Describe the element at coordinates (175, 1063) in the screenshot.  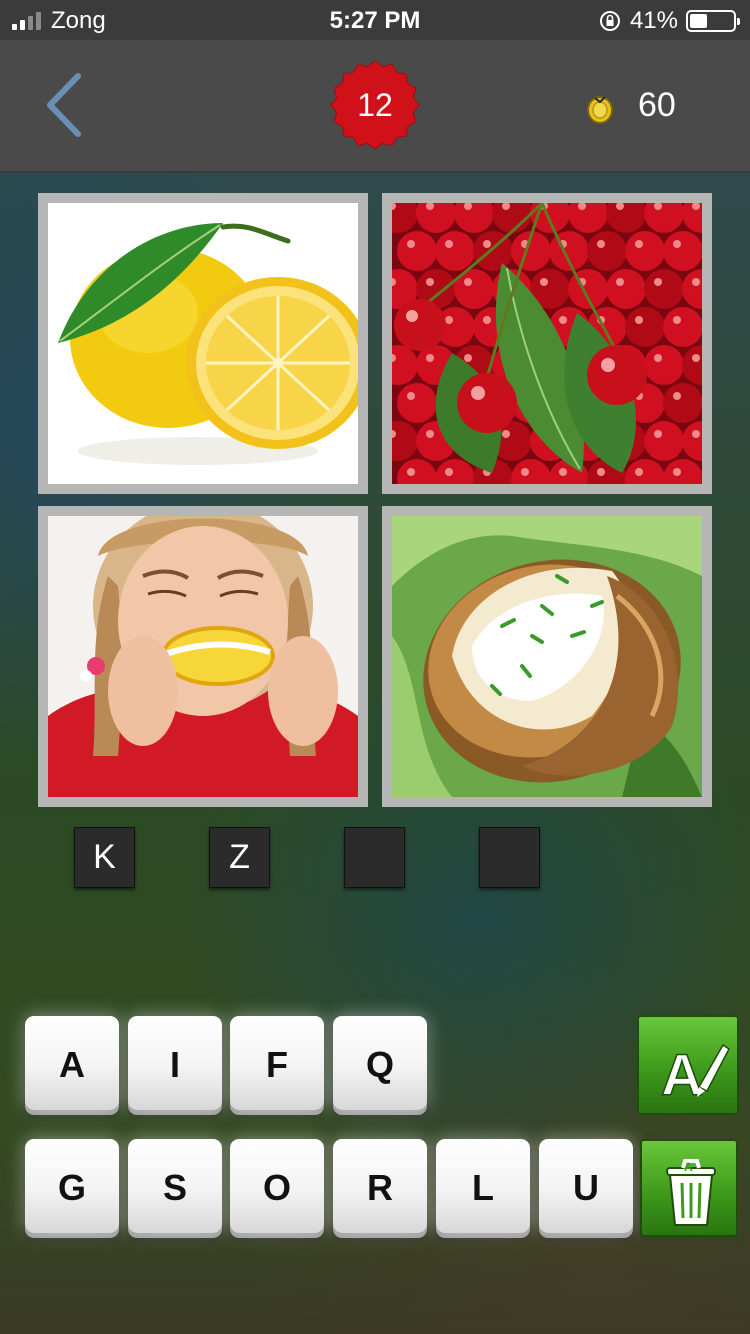
I see `letter-tile: I` at that location.